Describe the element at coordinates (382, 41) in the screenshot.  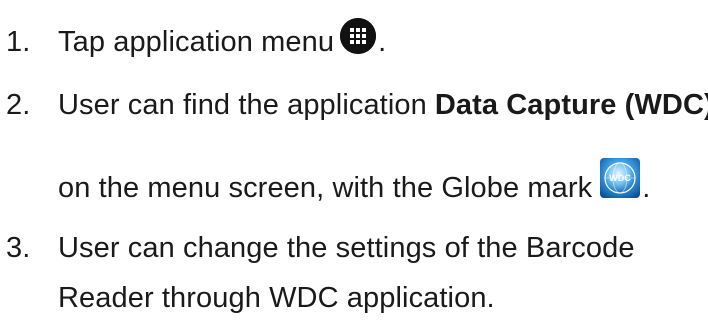
I see `step-1-period: .` at that location.